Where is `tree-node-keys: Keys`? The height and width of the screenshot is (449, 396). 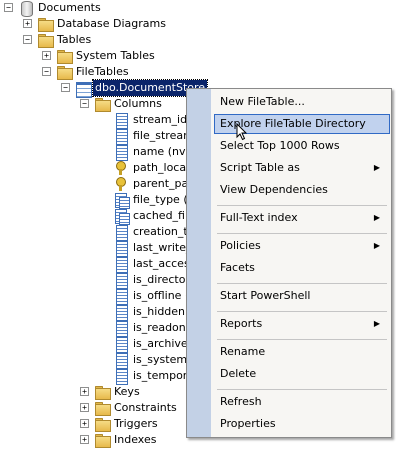 tree-node-keys: Keys is located at coordinates (118, 392).